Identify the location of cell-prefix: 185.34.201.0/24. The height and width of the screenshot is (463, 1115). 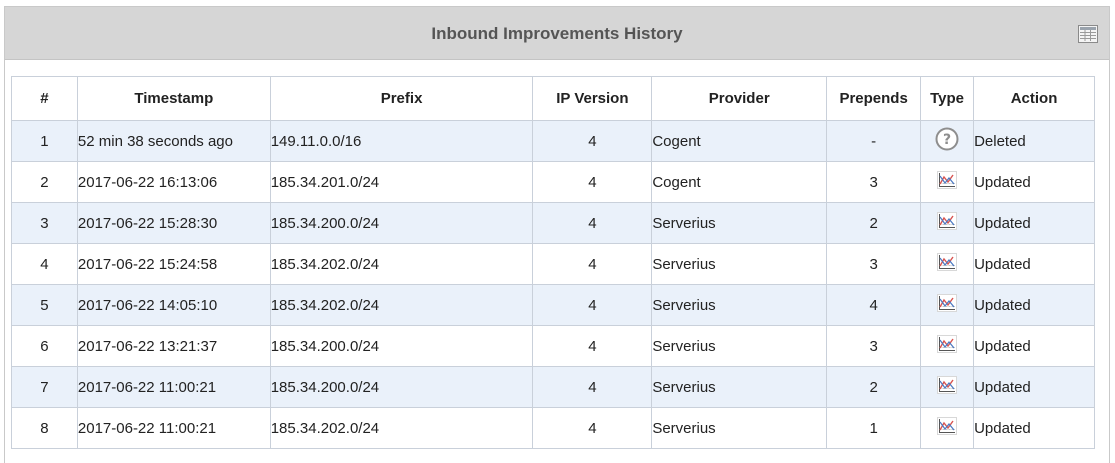
(401, 182).